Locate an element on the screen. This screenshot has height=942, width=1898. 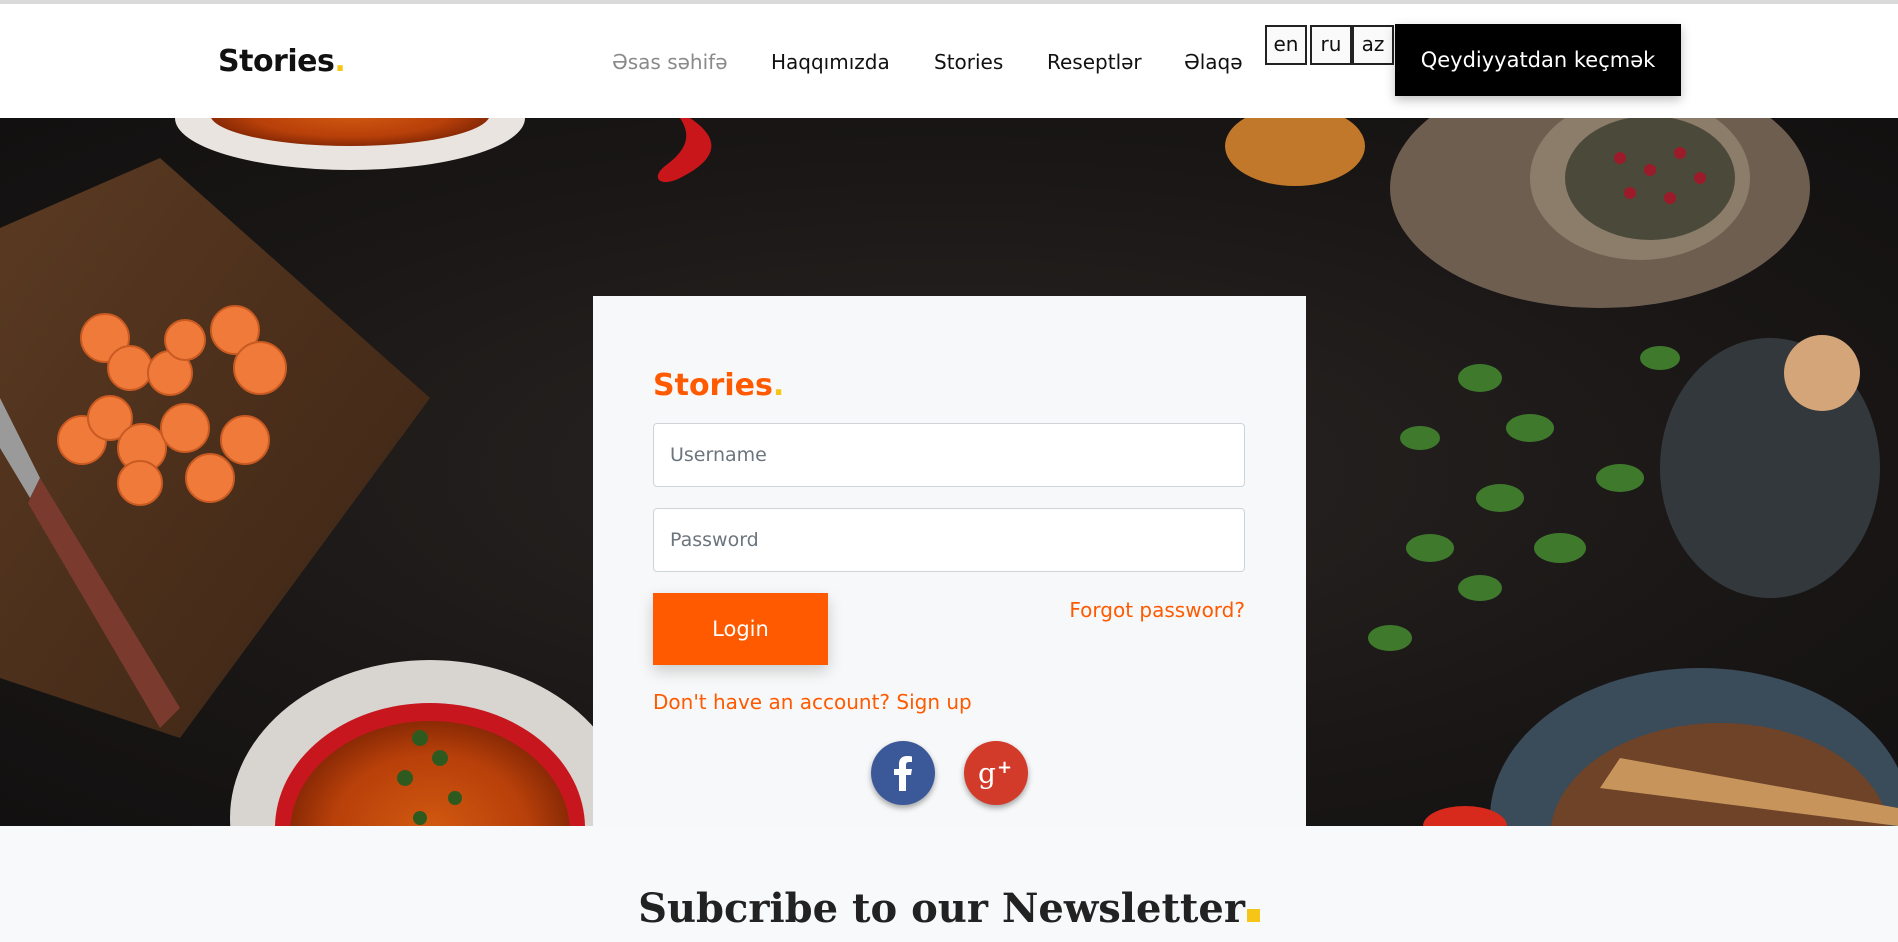
nav-item-home: Əsas səhifə is located at coordinates (670, 62).